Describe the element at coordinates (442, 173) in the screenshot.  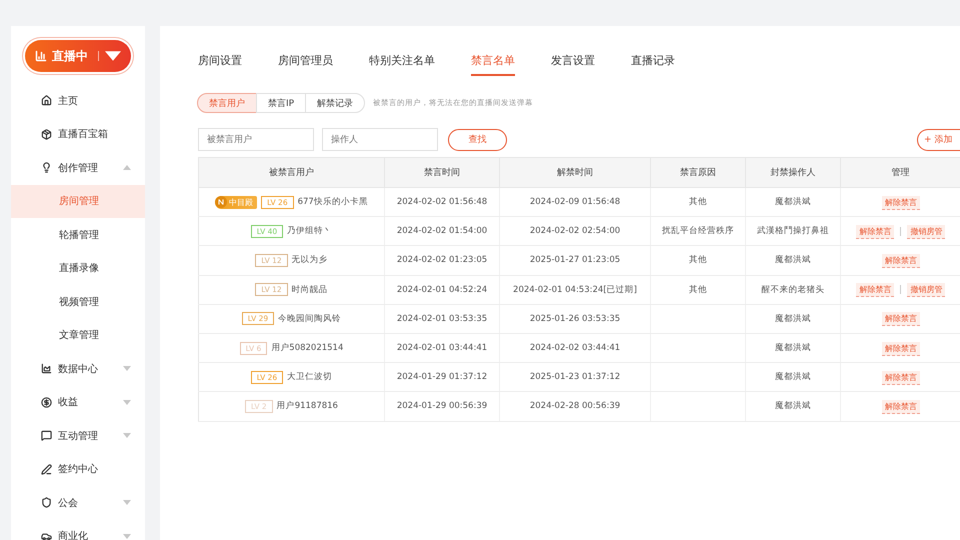
I see `column-header: 禁言时间` at that location.